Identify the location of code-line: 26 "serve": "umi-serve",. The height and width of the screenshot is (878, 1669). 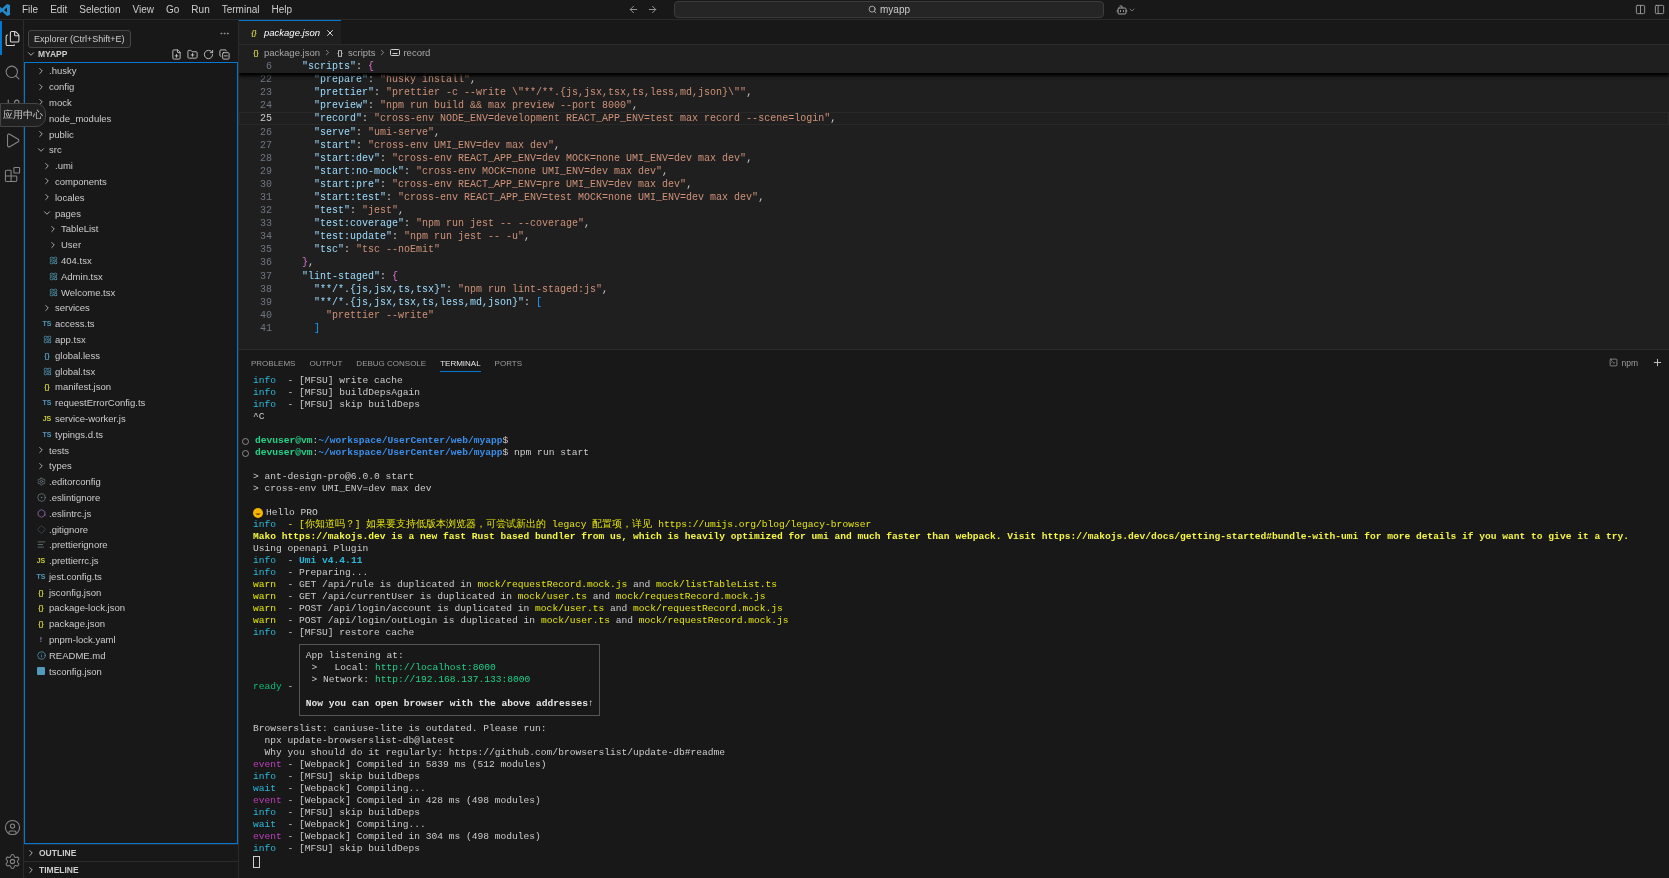
(350, 132).